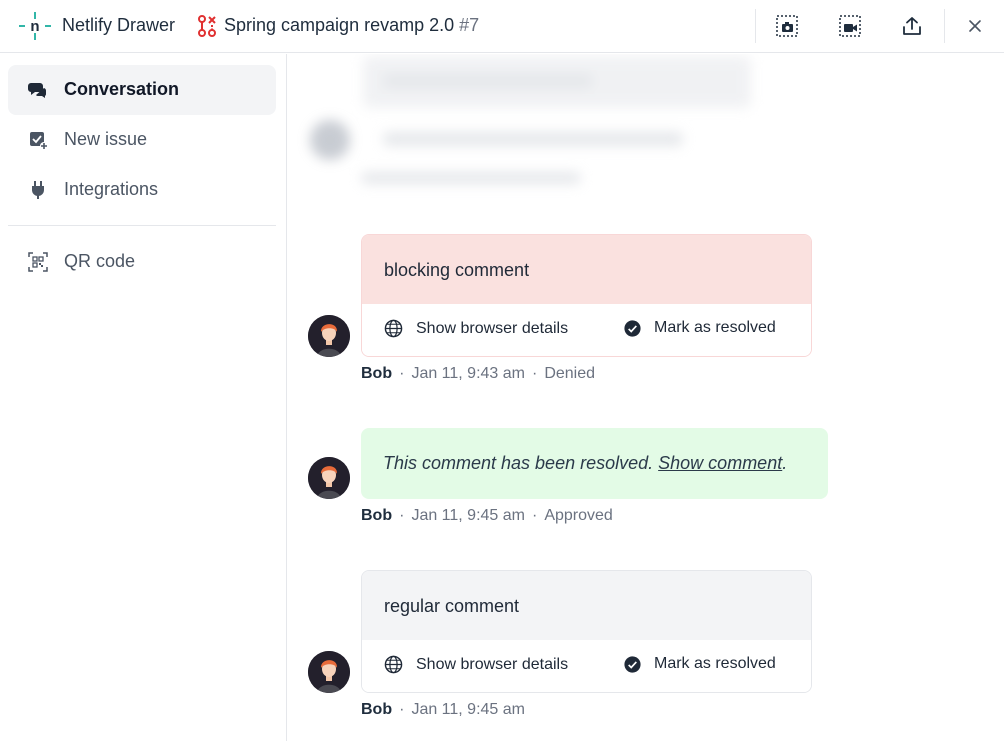  I want to click on comment-meta: Bob · Jan 11, 9:45 am, so click(443, 709).